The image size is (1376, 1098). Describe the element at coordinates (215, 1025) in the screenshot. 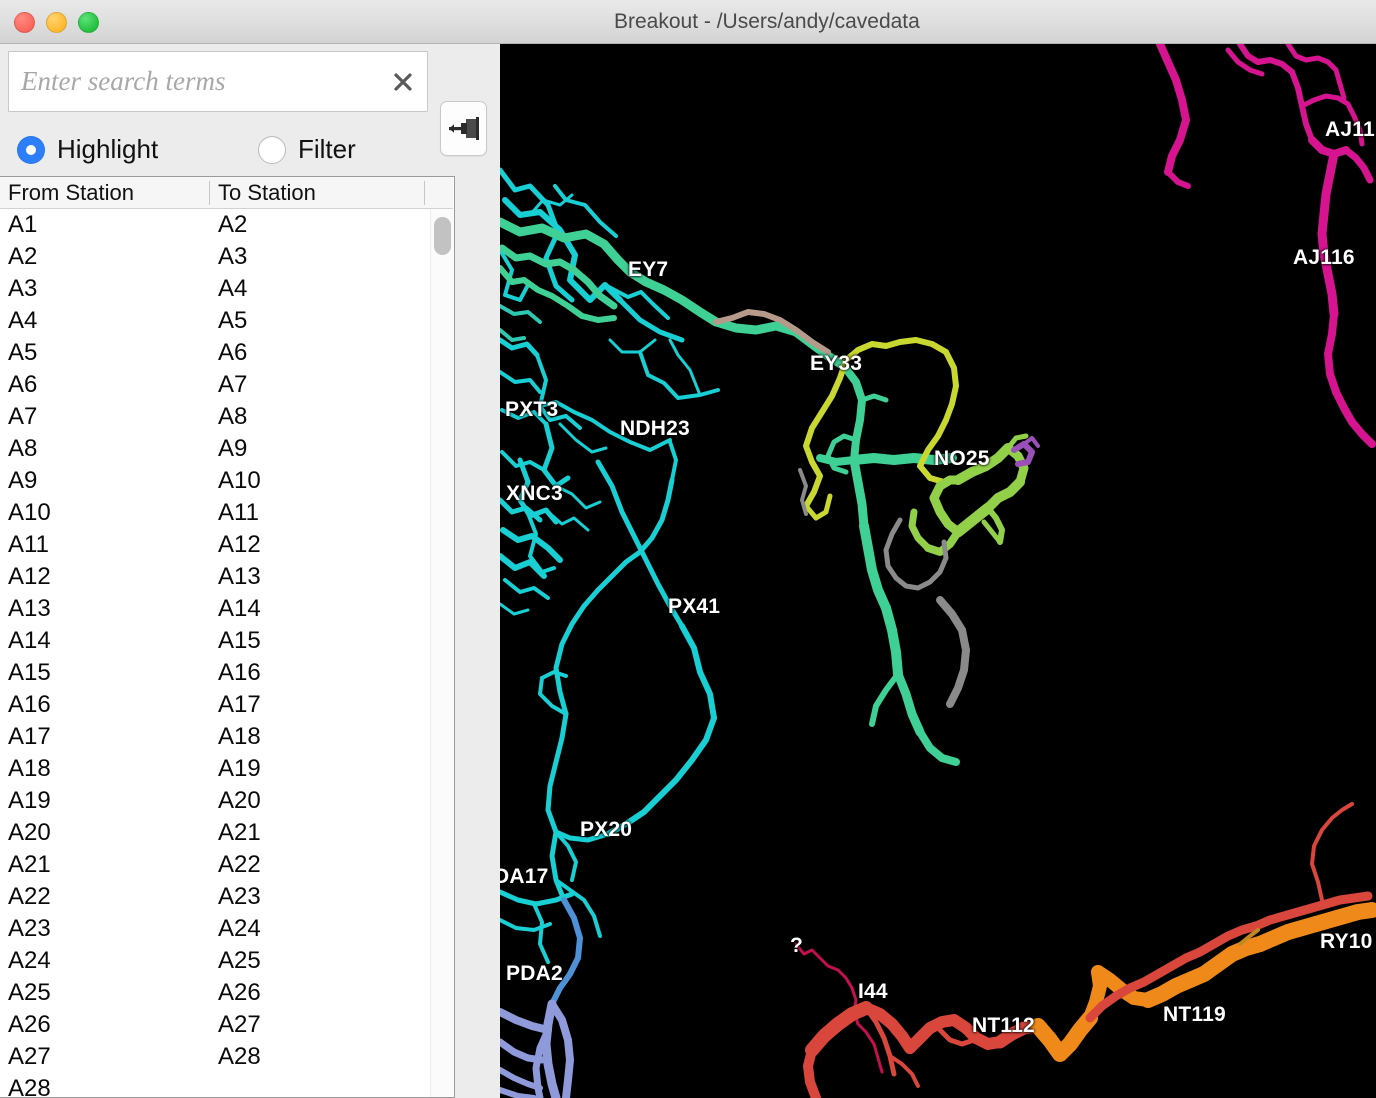

I see `table-row: A26 A27` at that location.